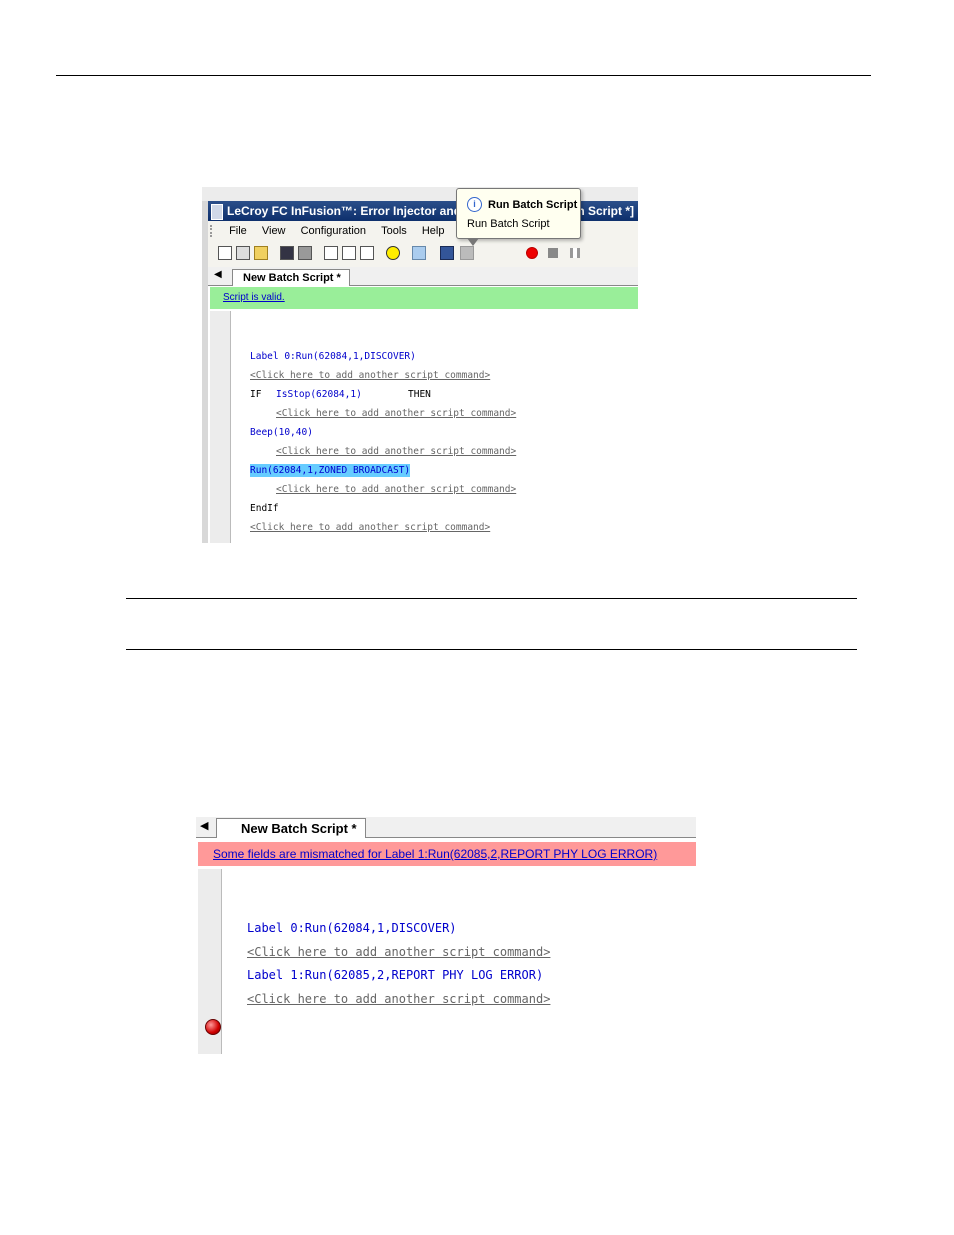  Describe the element at coordinates (575, 253) in the screenshot. I see `pause-icon` at that location.